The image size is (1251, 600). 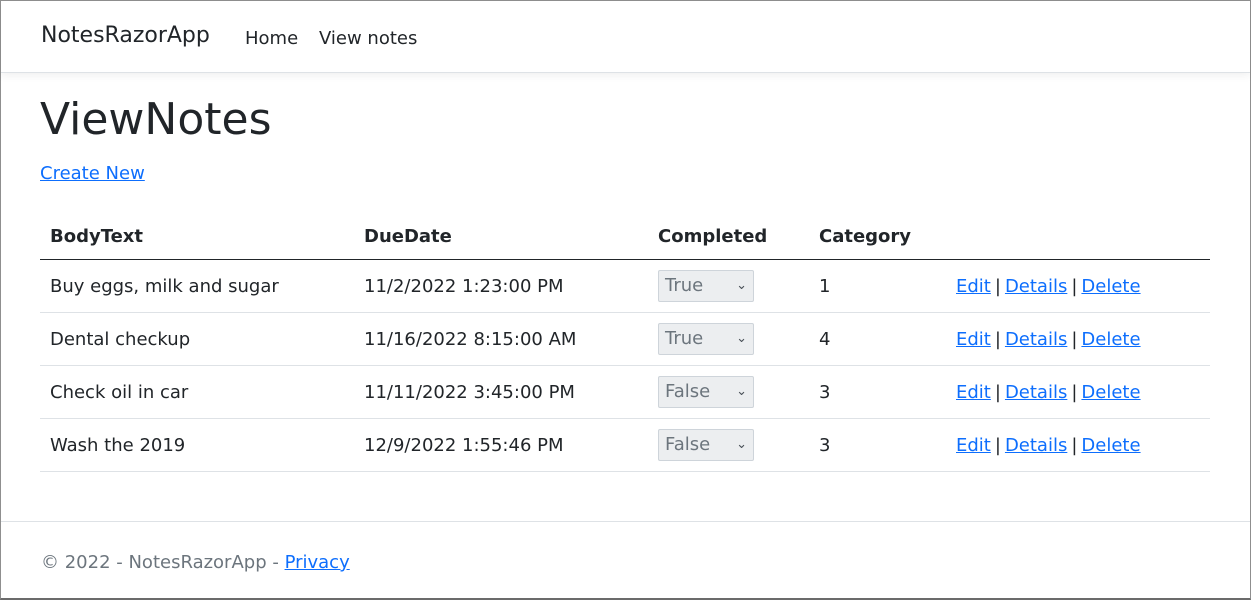 I want to click on header-duedate: DueDate, so click(x=501, y=236).